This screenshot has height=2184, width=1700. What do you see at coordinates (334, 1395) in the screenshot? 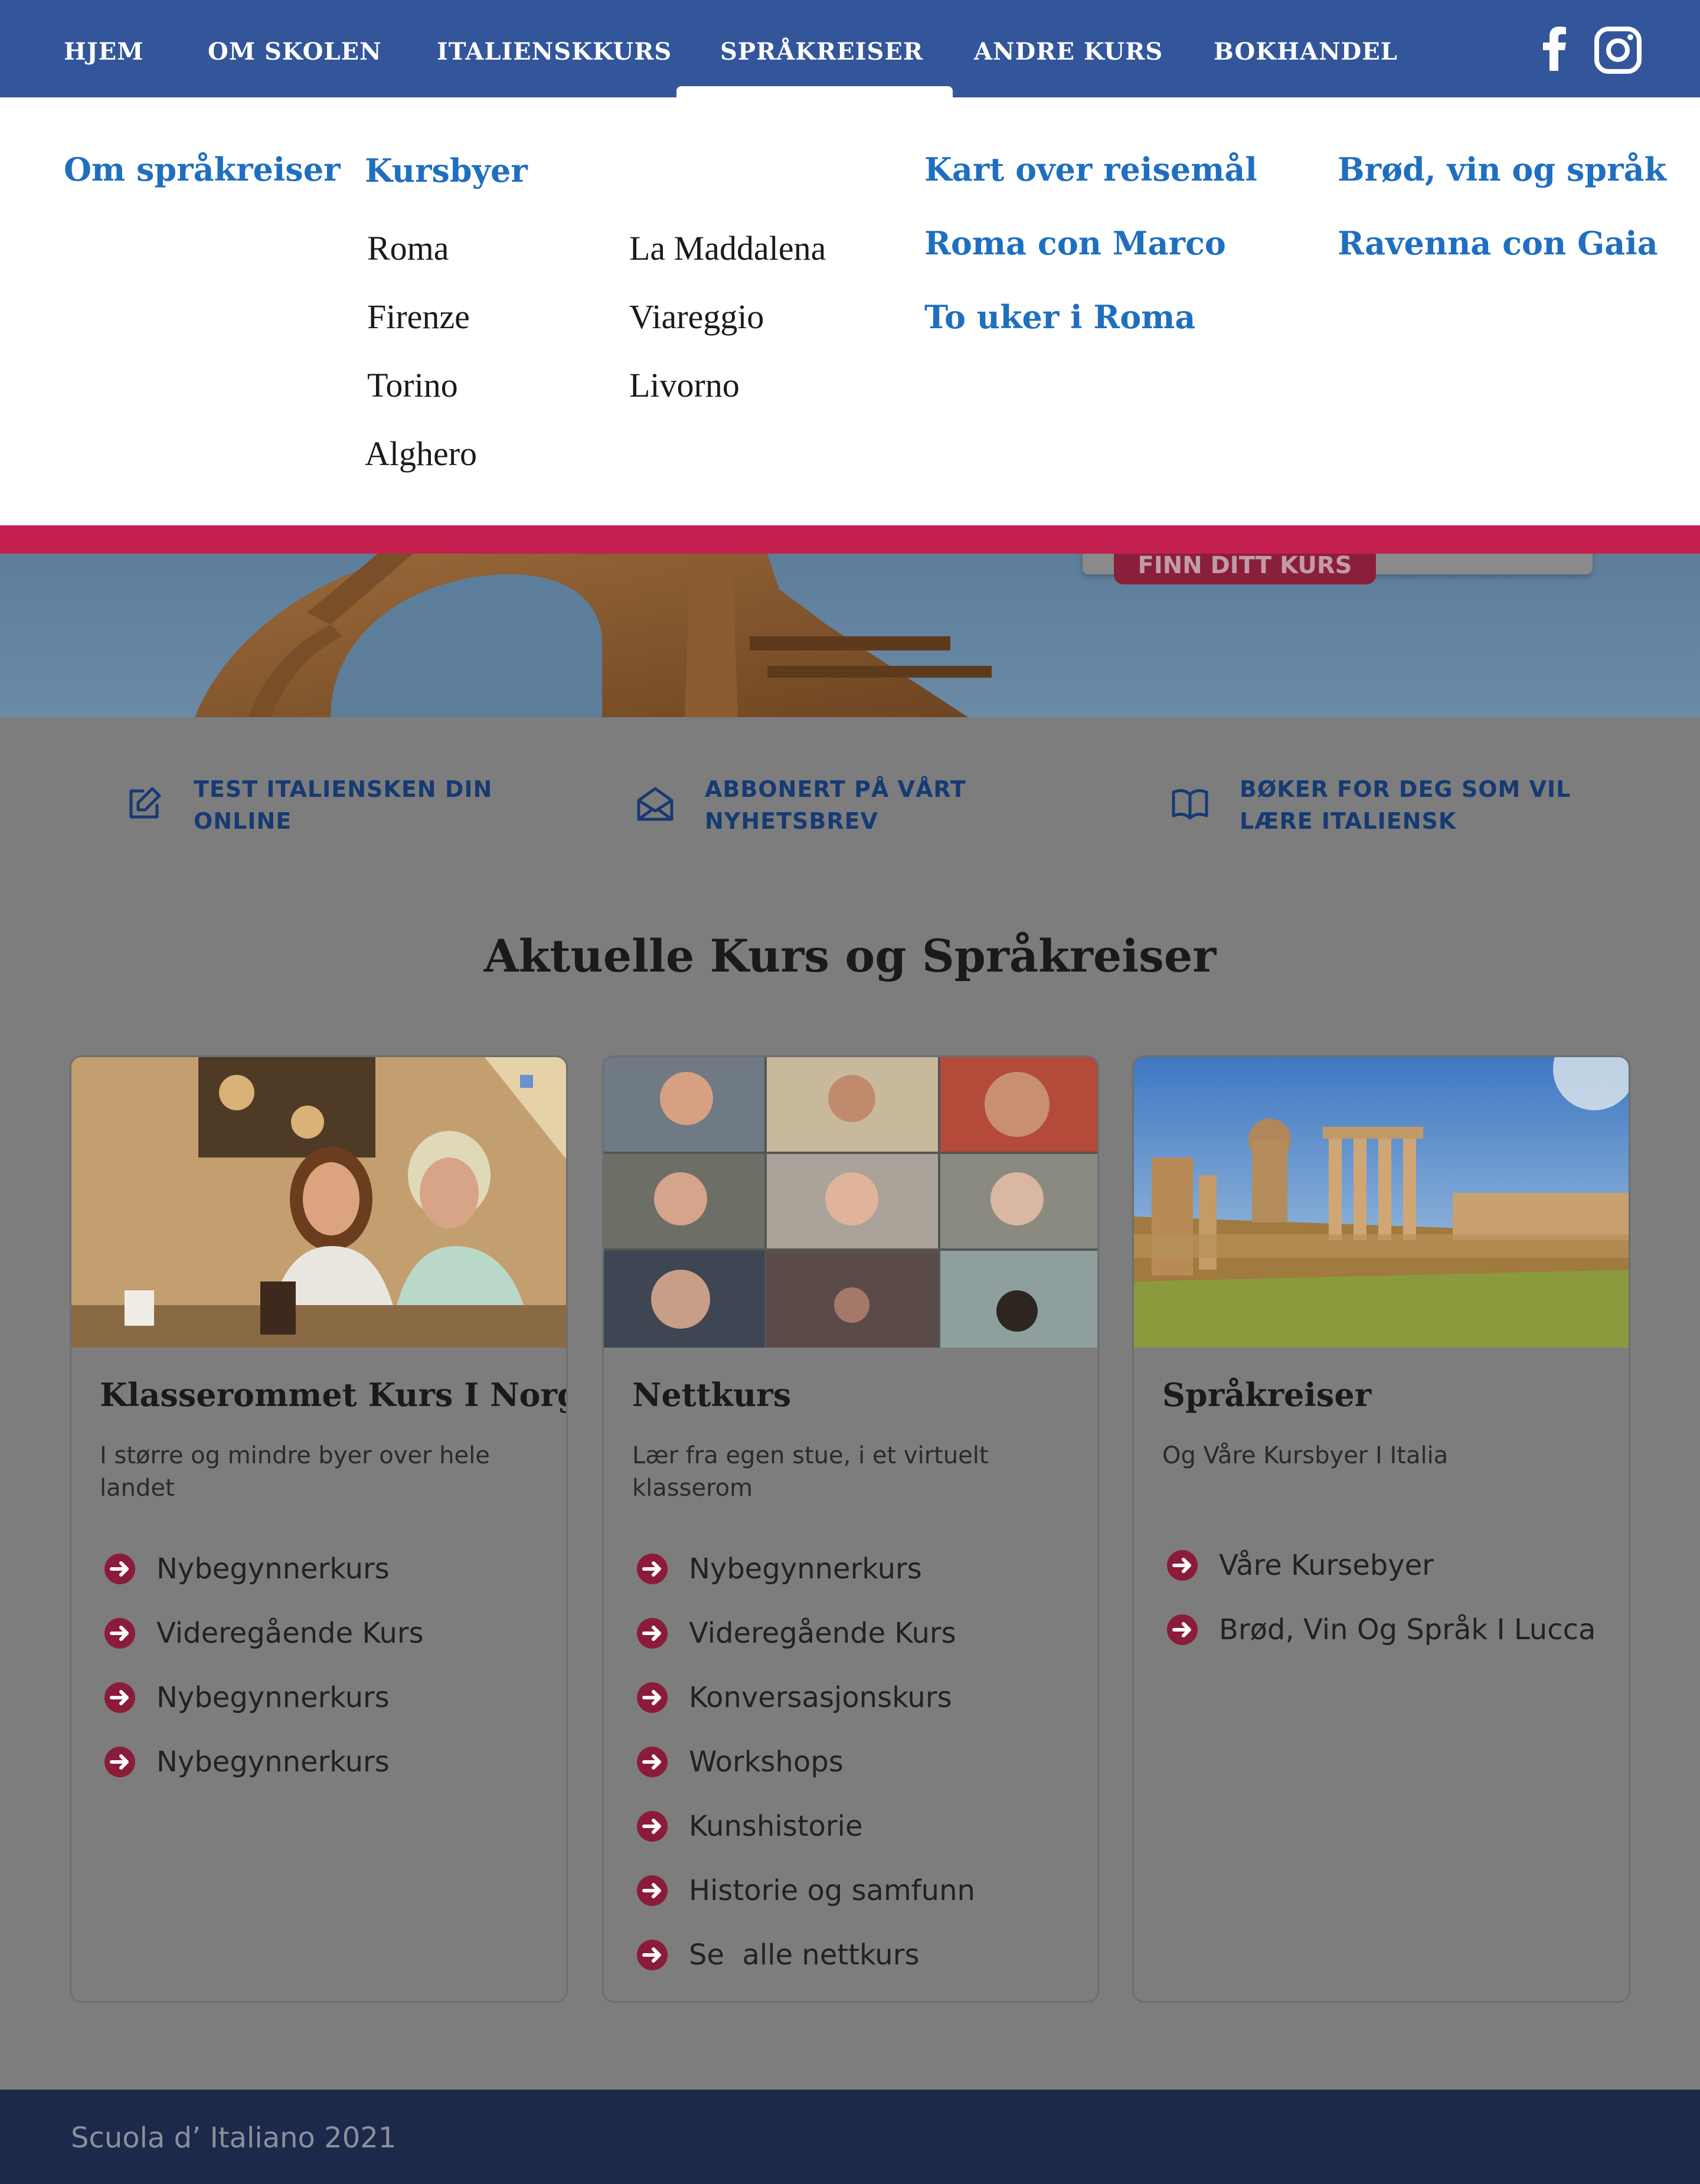
I see `card-title: Klasserommet Kurs I Norge` at bounding box center [334, 1395].